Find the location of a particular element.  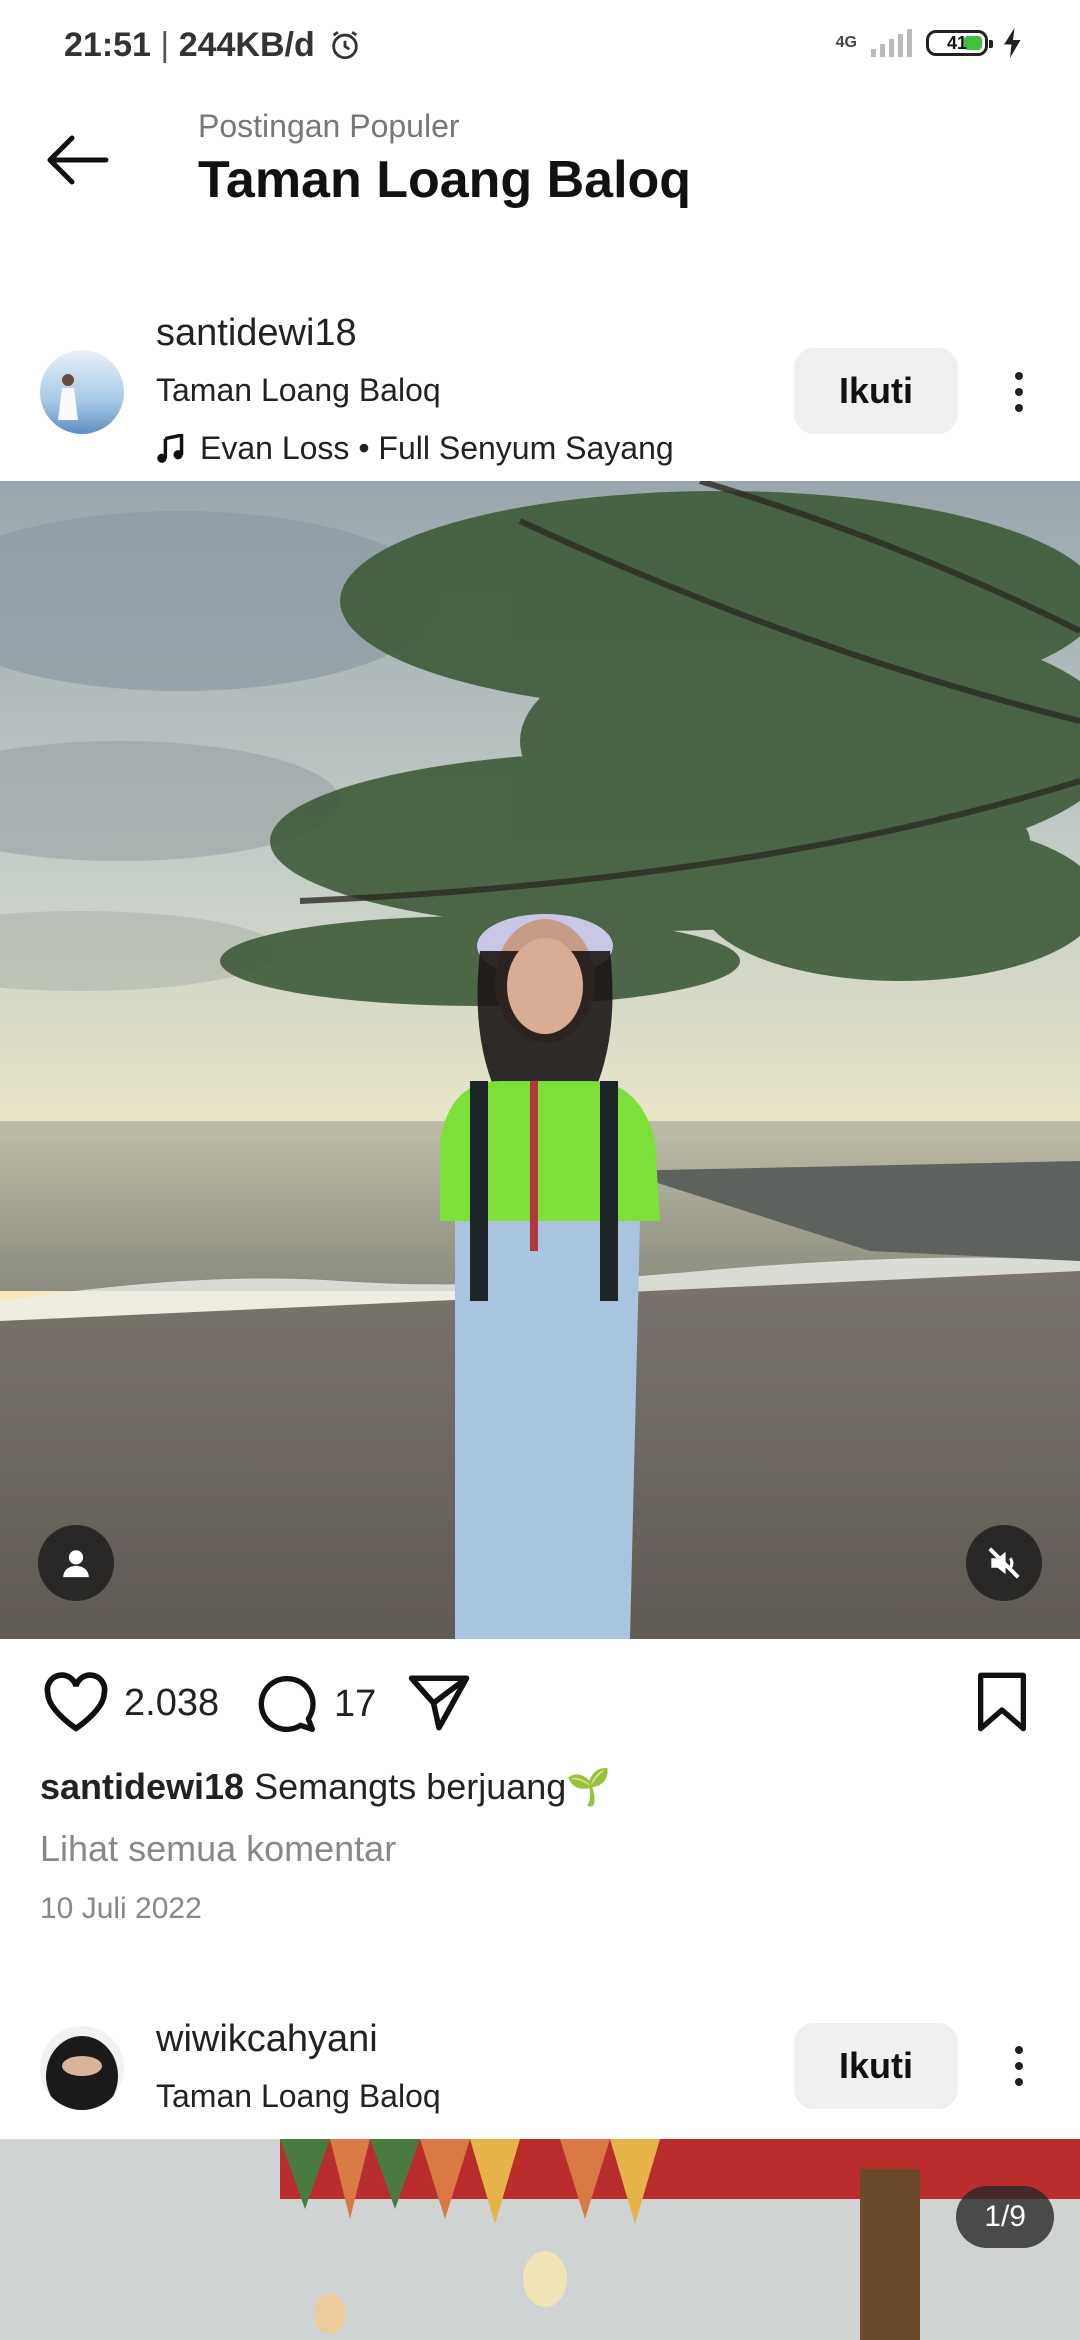

battery-icon: 41 is located at coordinates (959, 43).